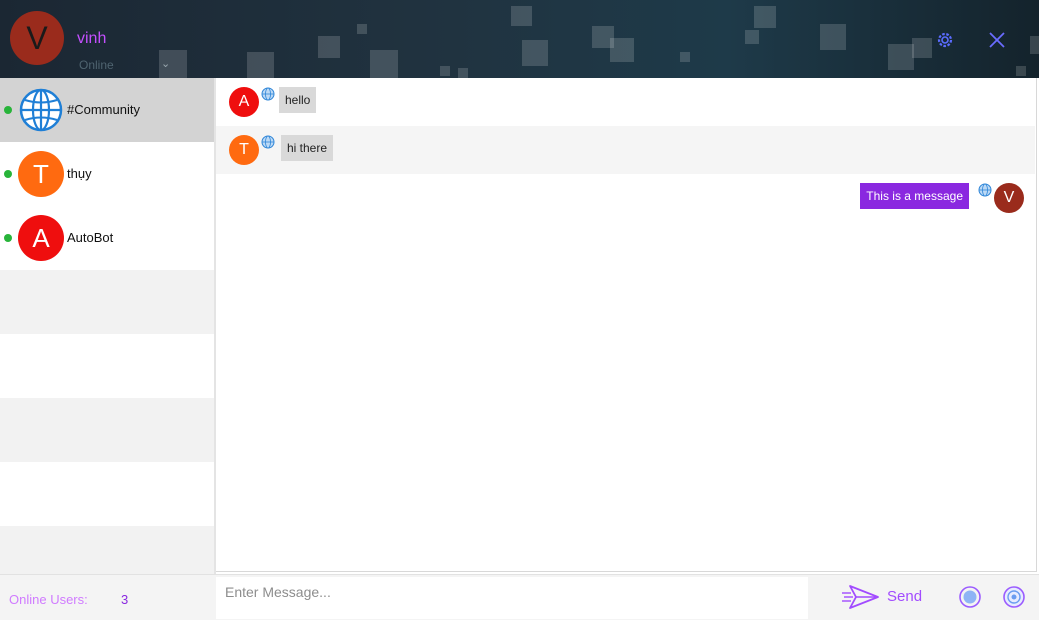 The height and width of the screenshot is (620, 1039). What do you see at coordinates (298, 100) in the screenshot?
I see `message-bubble: hello` at bounding box center [298, 100].